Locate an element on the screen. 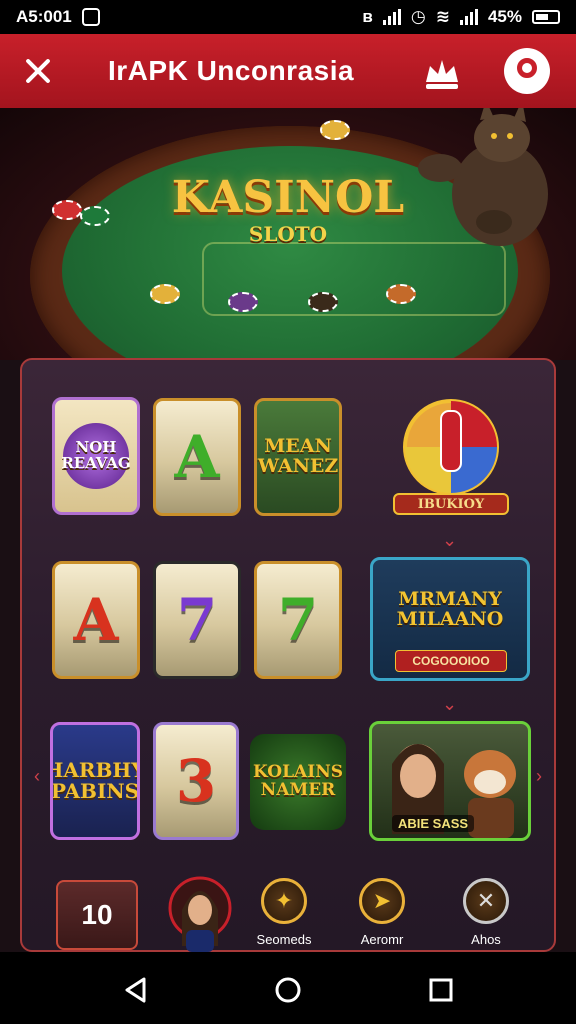 This screenshot has height=1024, width=576. bottom-nav: 10 ✦ Seomeds ➤ Aeromr ✕ Ahos is located at coordinates (288, 910).